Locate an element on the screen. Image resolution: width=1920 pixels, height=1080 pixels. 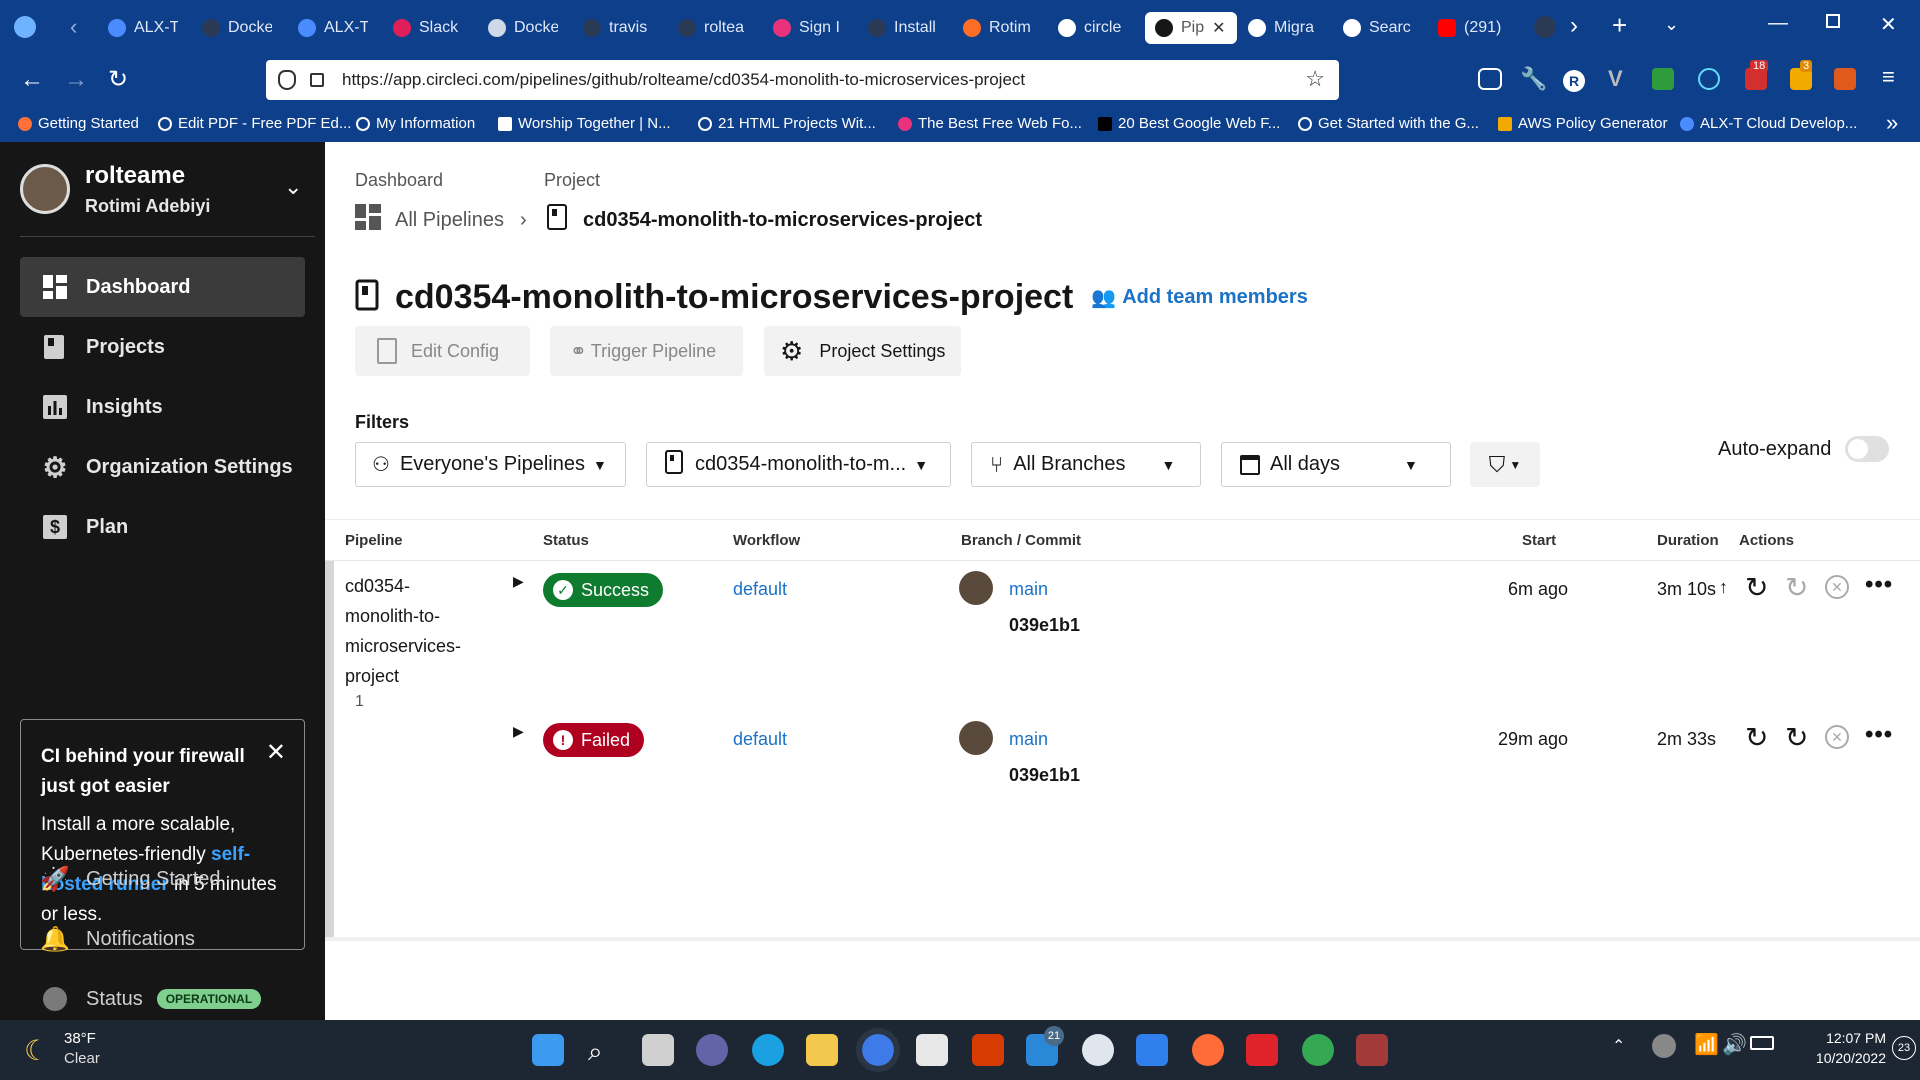
sidebar-item-status: Status OPERATIONAL is located at coordinates (141, 999).